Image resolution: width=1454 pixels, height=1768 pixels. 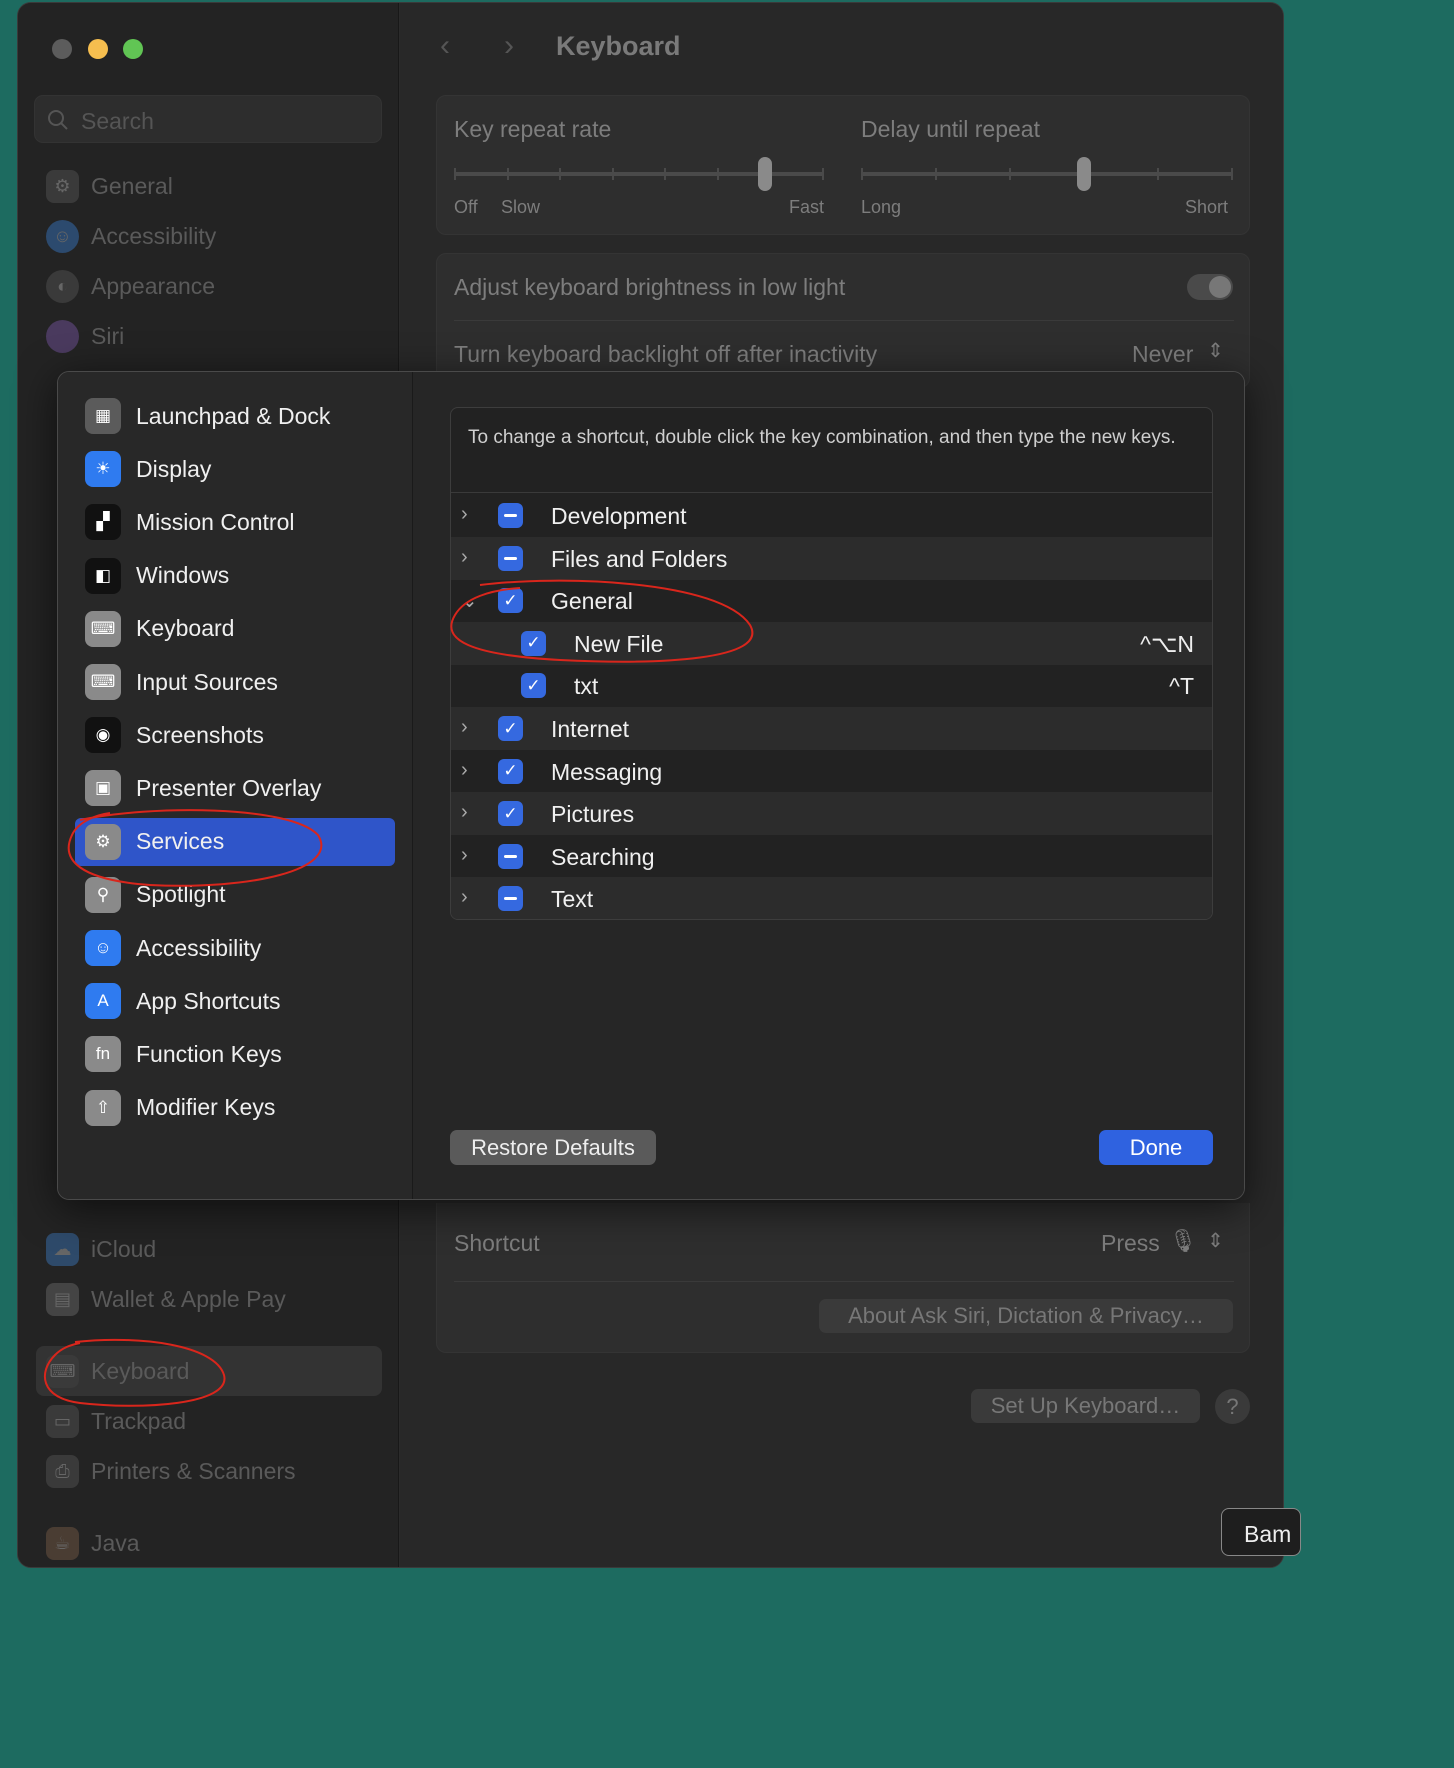 I want to click on category-item-screenshots: ◉ Screenshots, so click(x=235, y=735).